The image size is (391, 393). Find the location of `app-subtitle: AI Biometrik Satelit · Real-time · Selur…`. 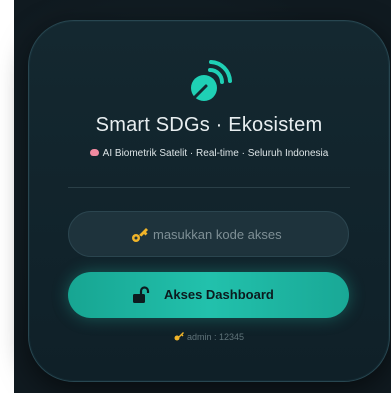

app-subtitle: AI Biometrik Satelit · Real-time · Selur… is located at coordinates (209, 154).